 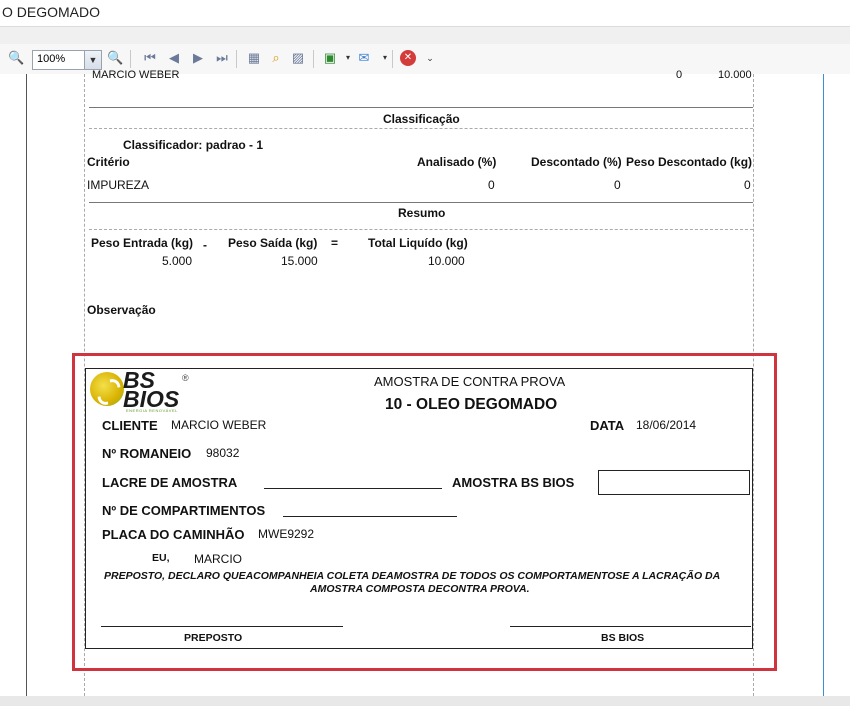 What do you see at coordinates (513, 482) in the screenshot?
I see `amostra-bs-label: AMOSTRA BS BIOS` at bounding box center [513, 482].